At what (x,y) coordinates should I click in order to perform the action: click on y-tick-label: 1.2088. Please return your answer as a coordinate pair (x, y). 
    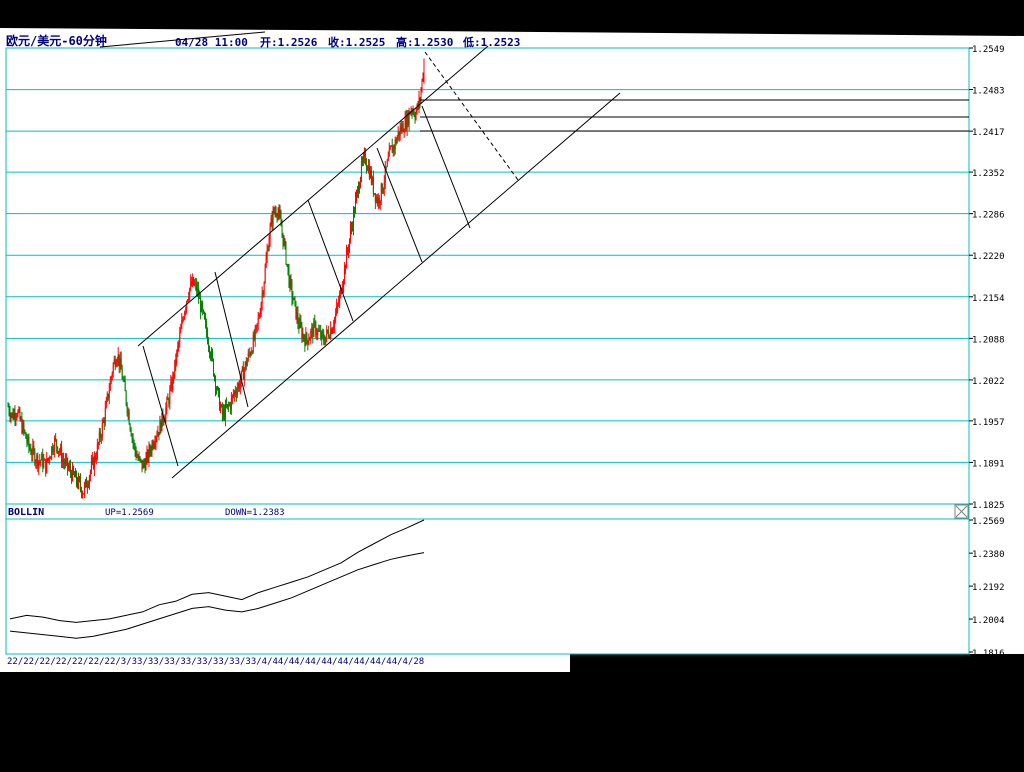
    Looking at the image, I should click on (988, 340).